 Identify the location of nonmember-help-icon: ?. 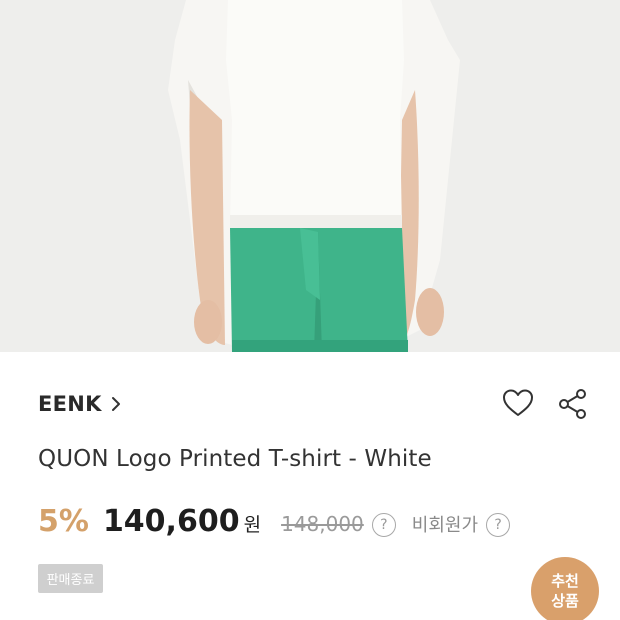
(498, 525).